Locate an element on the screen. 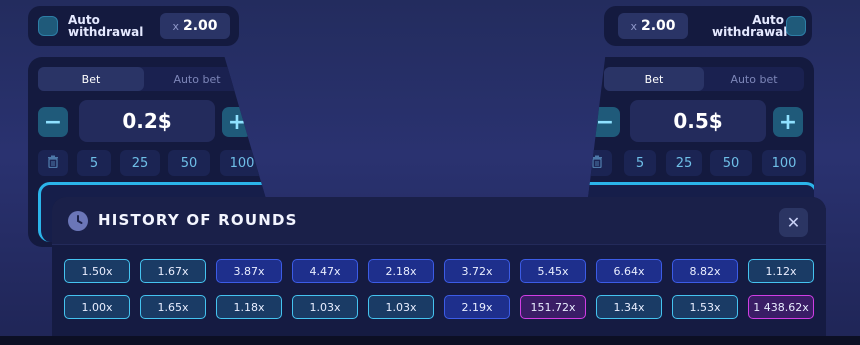  auto-withdrawal-left: Auto withdrawal x 2.00 is located at coordinates (133, 26).